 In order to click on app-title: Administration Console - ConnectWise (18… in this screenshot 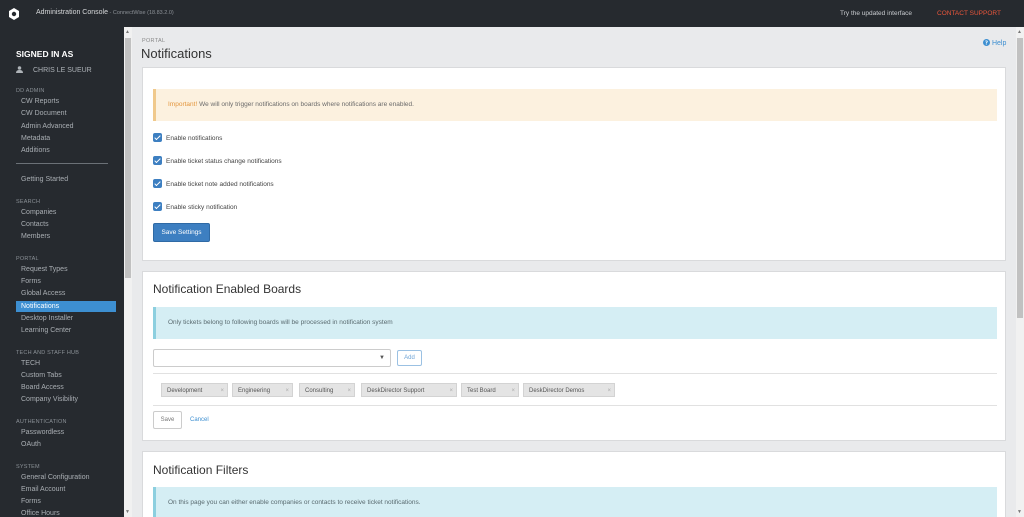, I will do `click(105, 12)`.